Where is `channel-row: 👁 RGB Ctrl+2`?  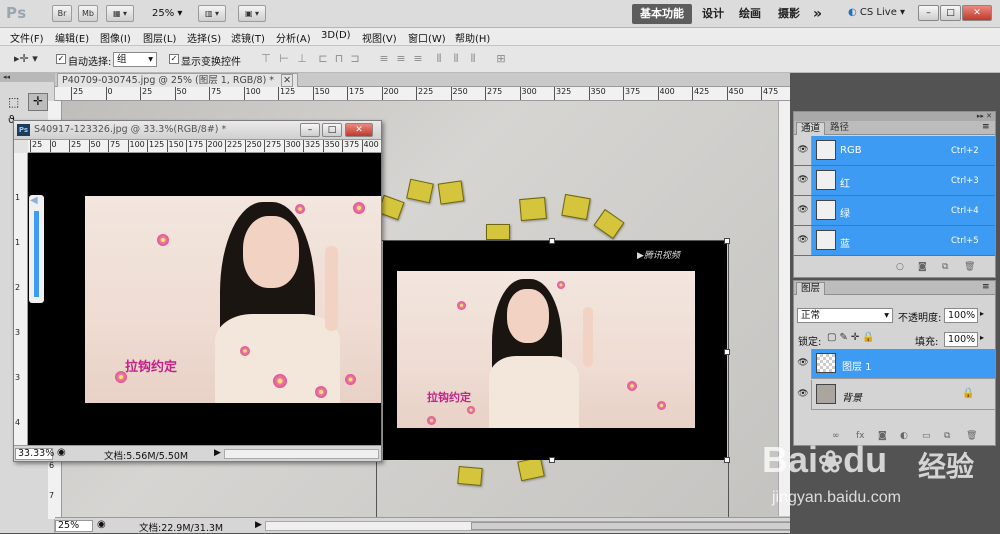 channel-row: 👁 RGB Ctrl+2 is located at coordinates (894, 151).